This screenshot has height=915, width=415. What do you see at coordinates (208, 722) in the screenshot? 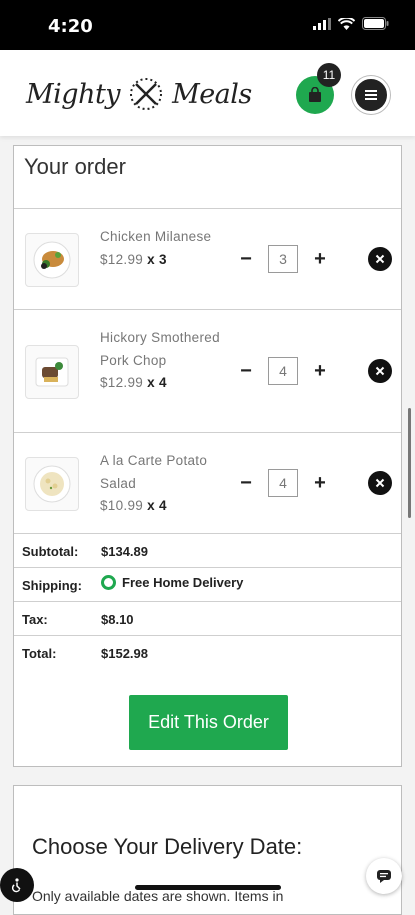
I see `edit-order-button: Edit This Order` at bounding box center [208, 722].